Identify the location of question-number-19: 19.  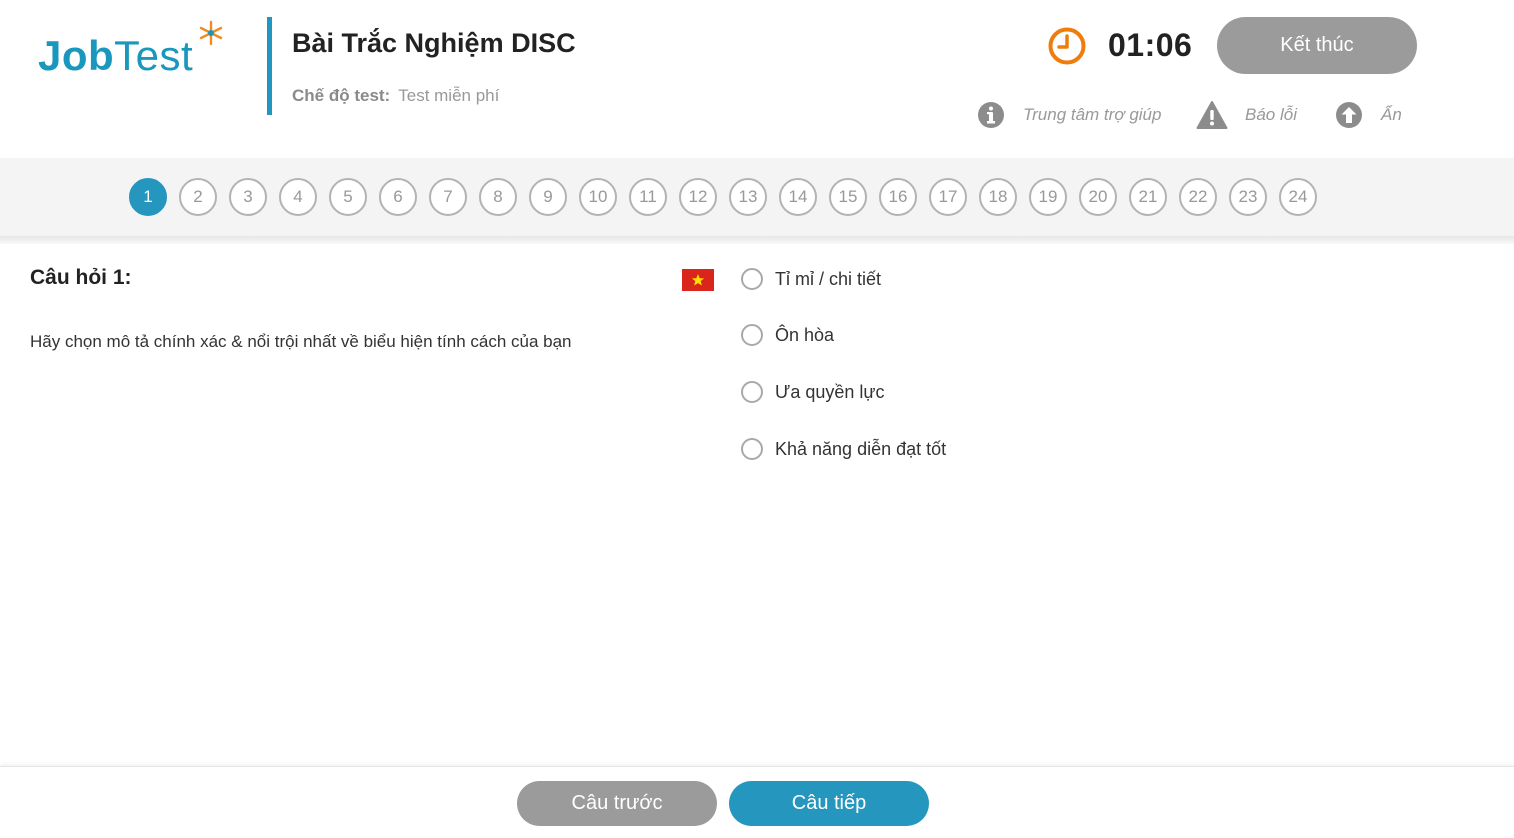
(1048, 197).